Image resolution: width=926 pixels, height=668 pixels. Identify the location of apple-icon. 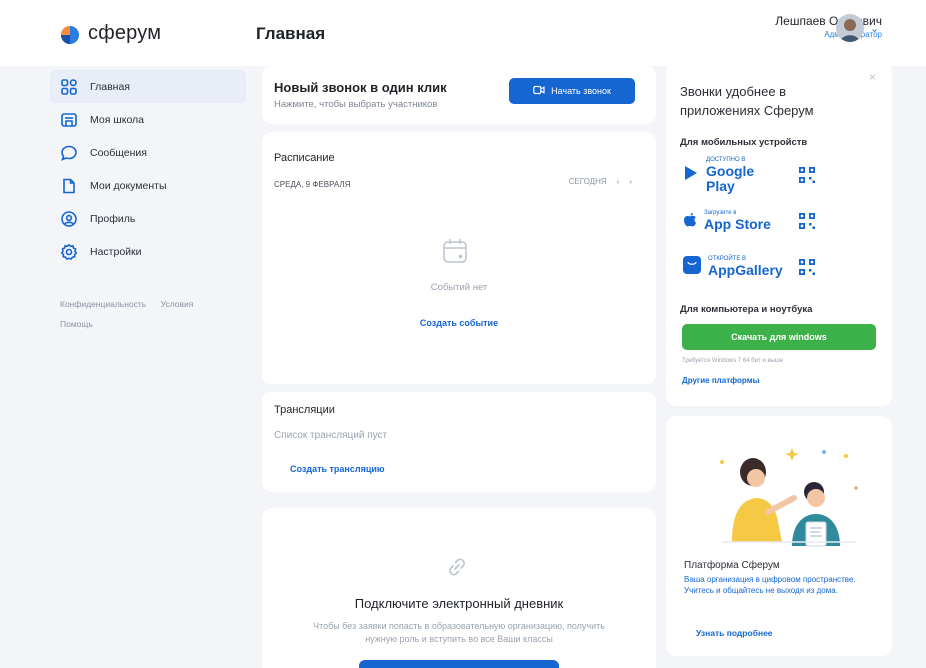
(690, 221).